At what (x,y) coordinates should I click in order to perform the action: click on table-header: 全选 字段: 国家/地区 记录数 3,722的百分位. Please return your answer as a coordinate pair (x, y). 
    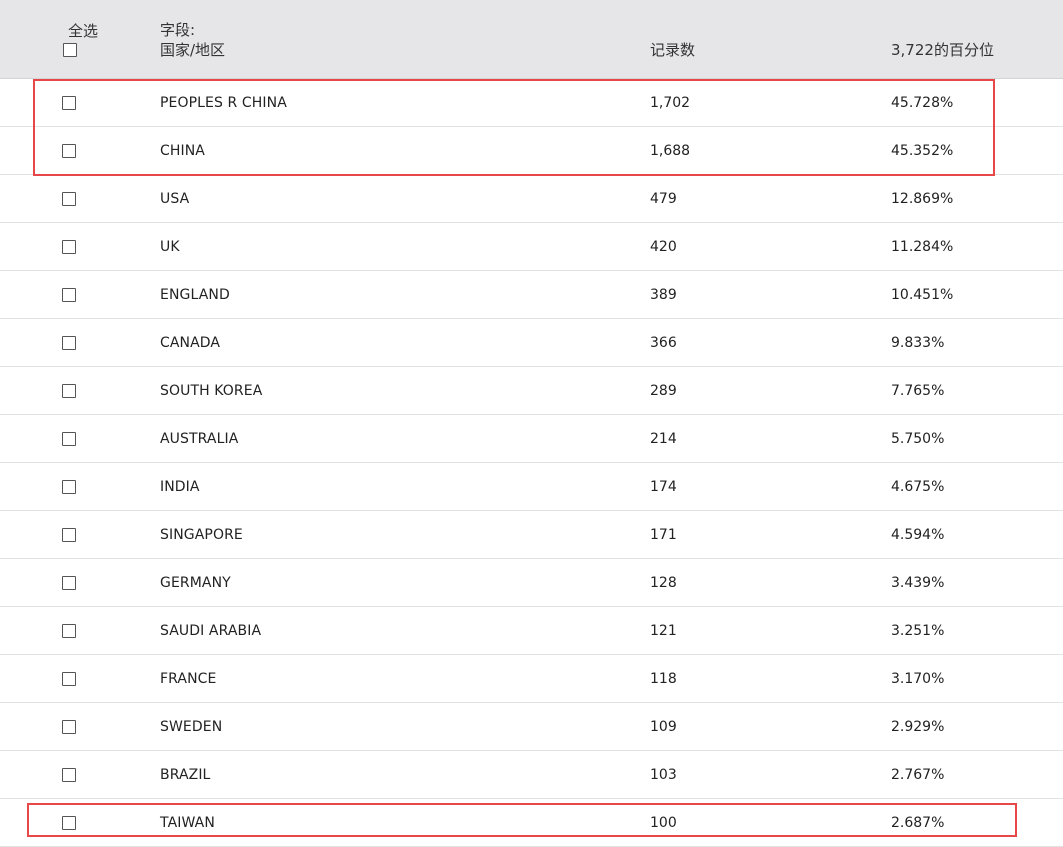
    Looking at the image, I should click on (531, 39).